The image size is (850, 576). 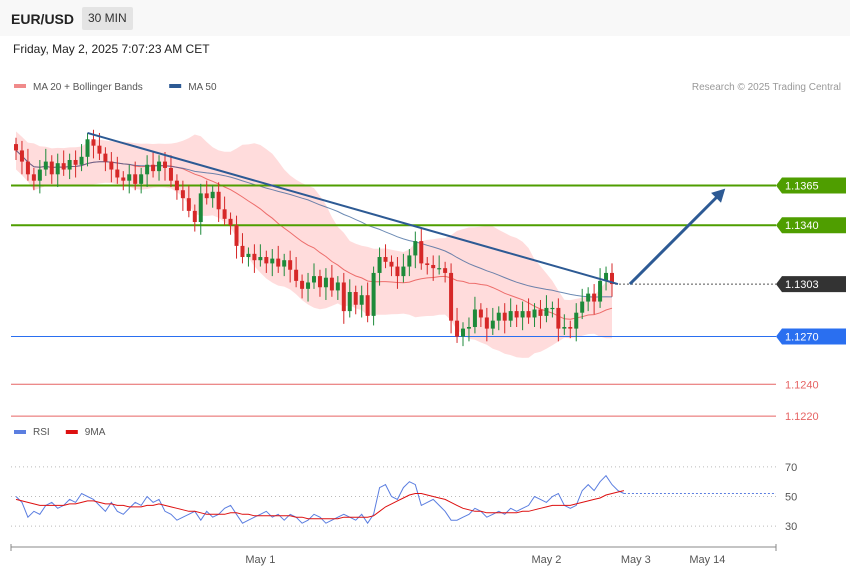 I want to click on level-label-1.1340: 1.1340, so click(x=802, y=226).